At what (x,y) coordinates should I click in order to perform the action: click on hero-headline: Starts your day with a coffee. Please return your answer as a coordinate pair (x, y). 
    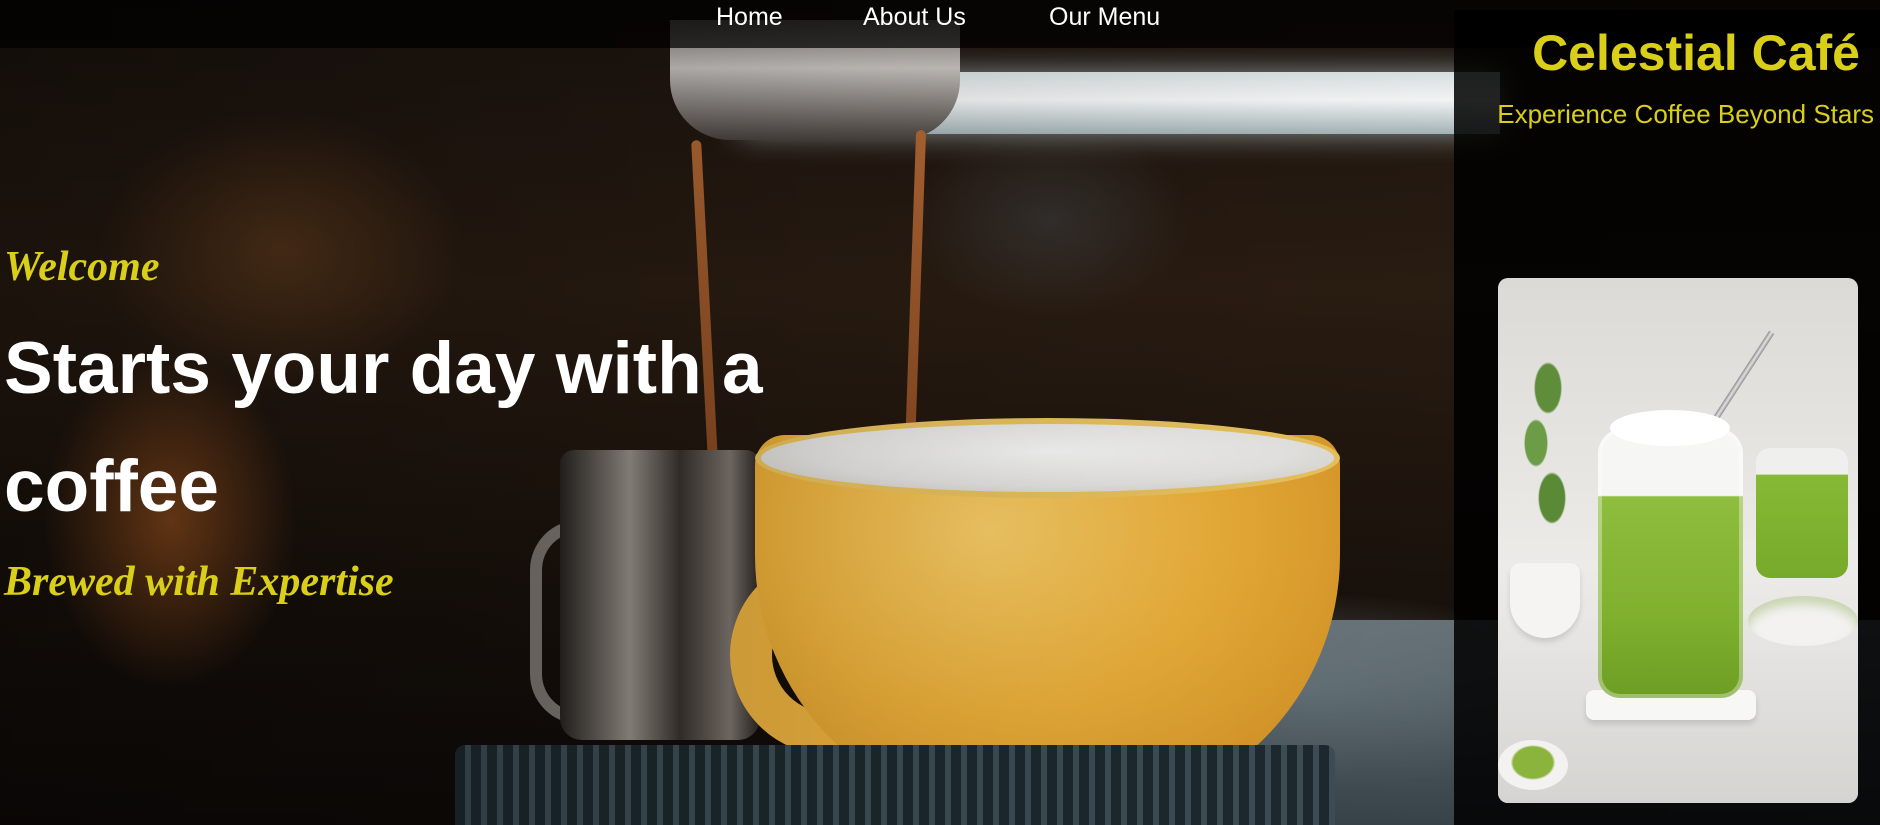
    Looking at the image, I should click on (383, 427).